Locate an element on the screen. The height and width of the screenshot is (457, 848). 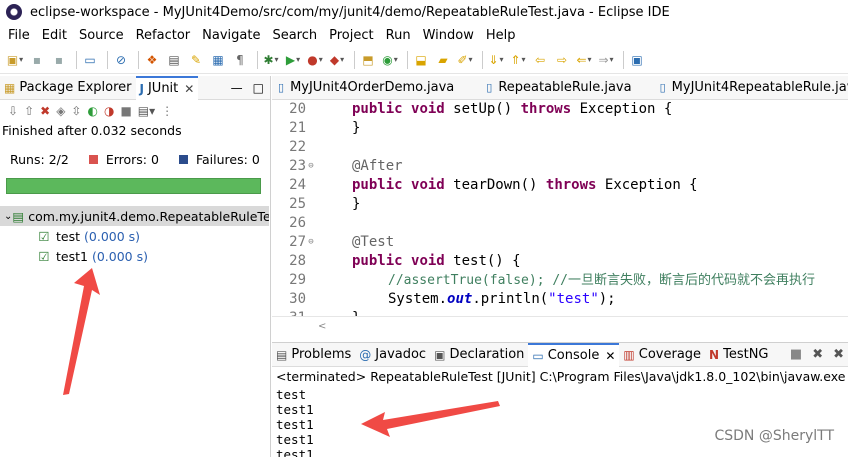
new-icon: ▣ ▾ is located at coordinates (15, 60).